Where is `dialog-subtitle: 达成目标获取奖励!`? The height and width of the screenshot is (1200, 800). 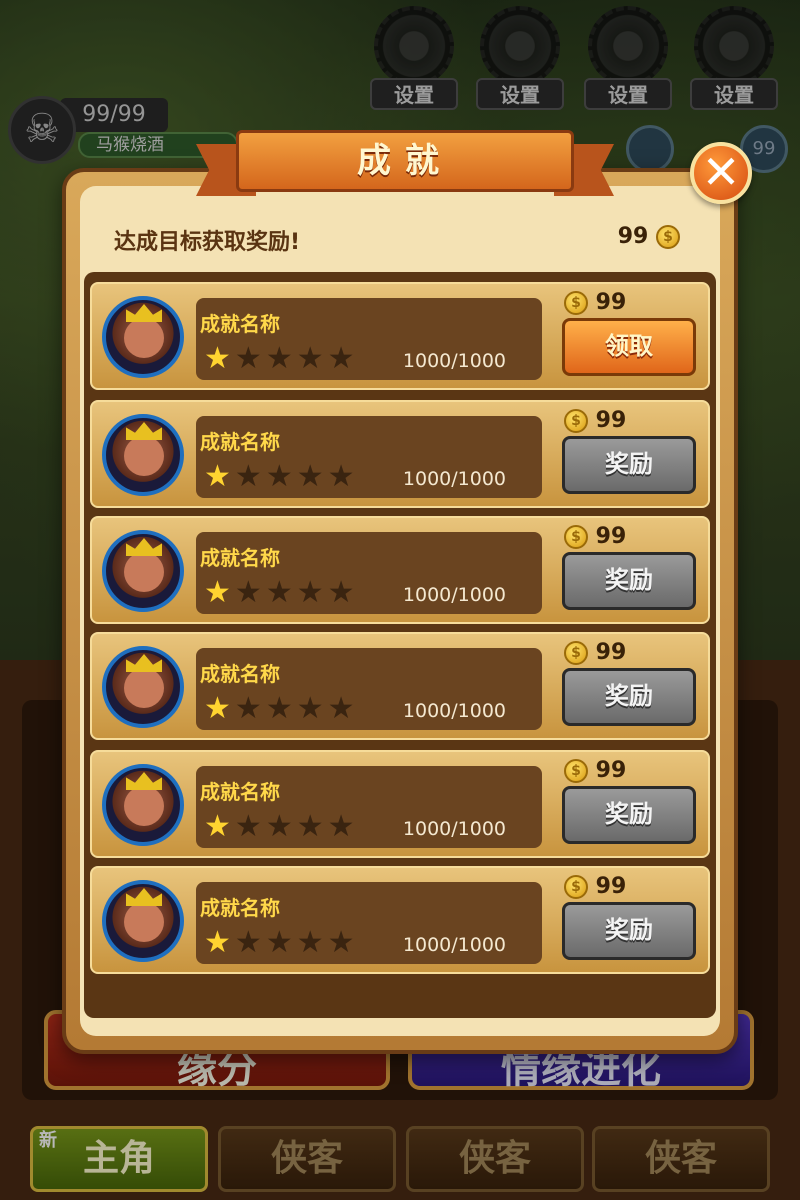
dialog-subtitle: 达成目标获取奖励! is located at coordinates (207, 242).